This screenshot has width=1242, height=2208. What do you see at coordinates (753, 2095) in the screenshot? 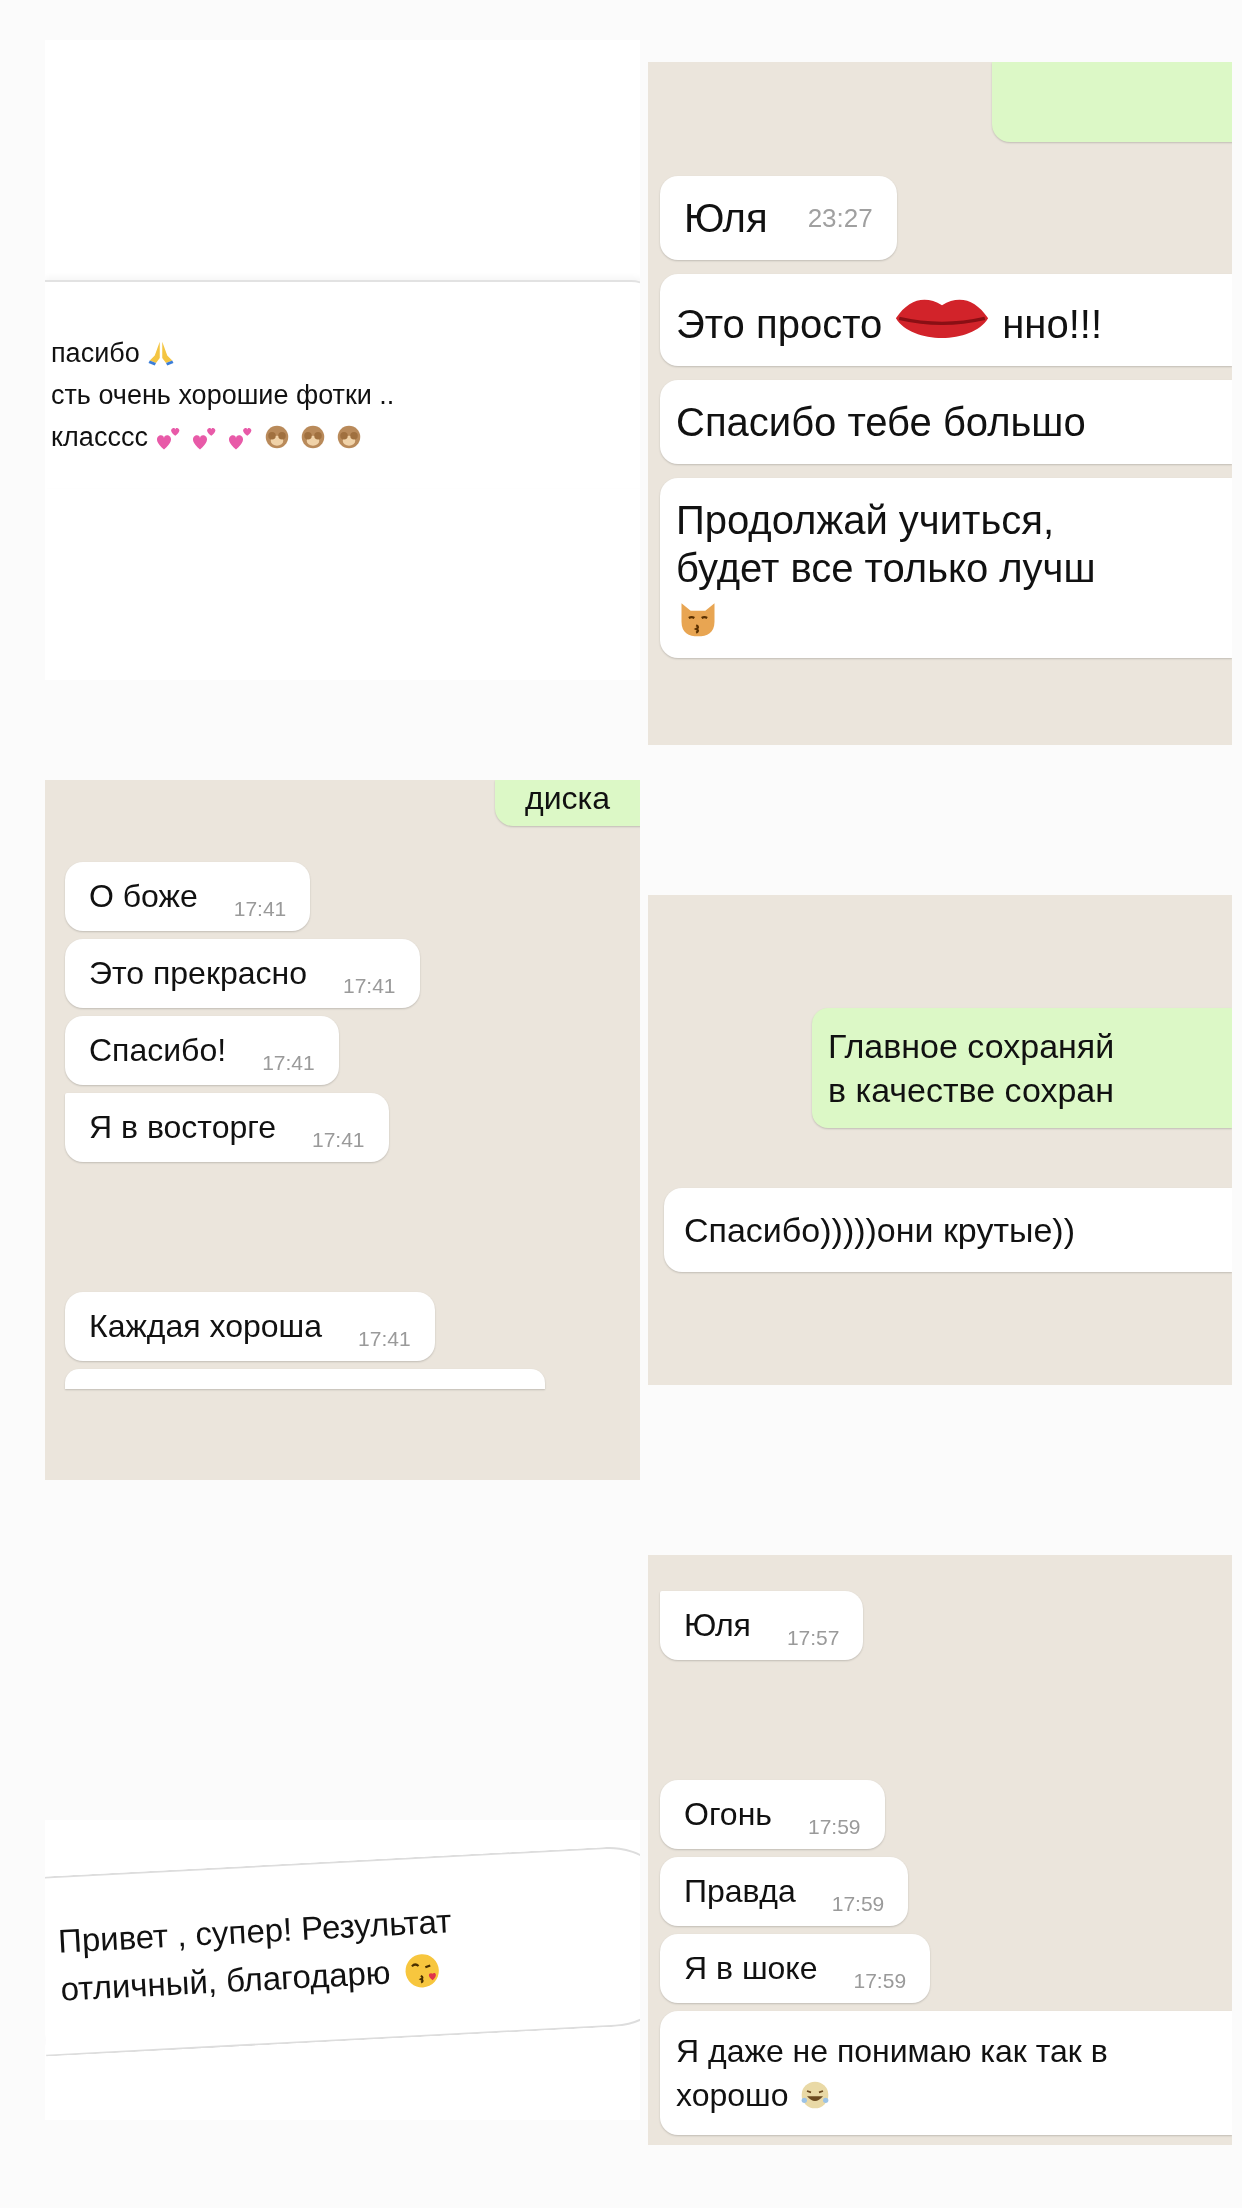
I see `message-text: хорошо` at bounding box center [753, 2095].